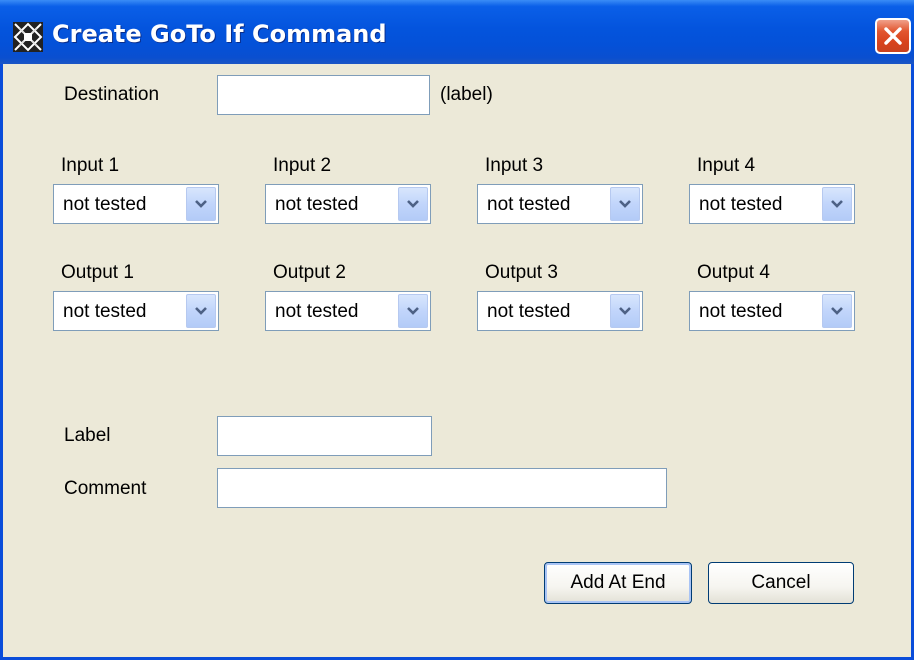  I want to click on window-title: Create GoTo If Command, so click(219, 34).